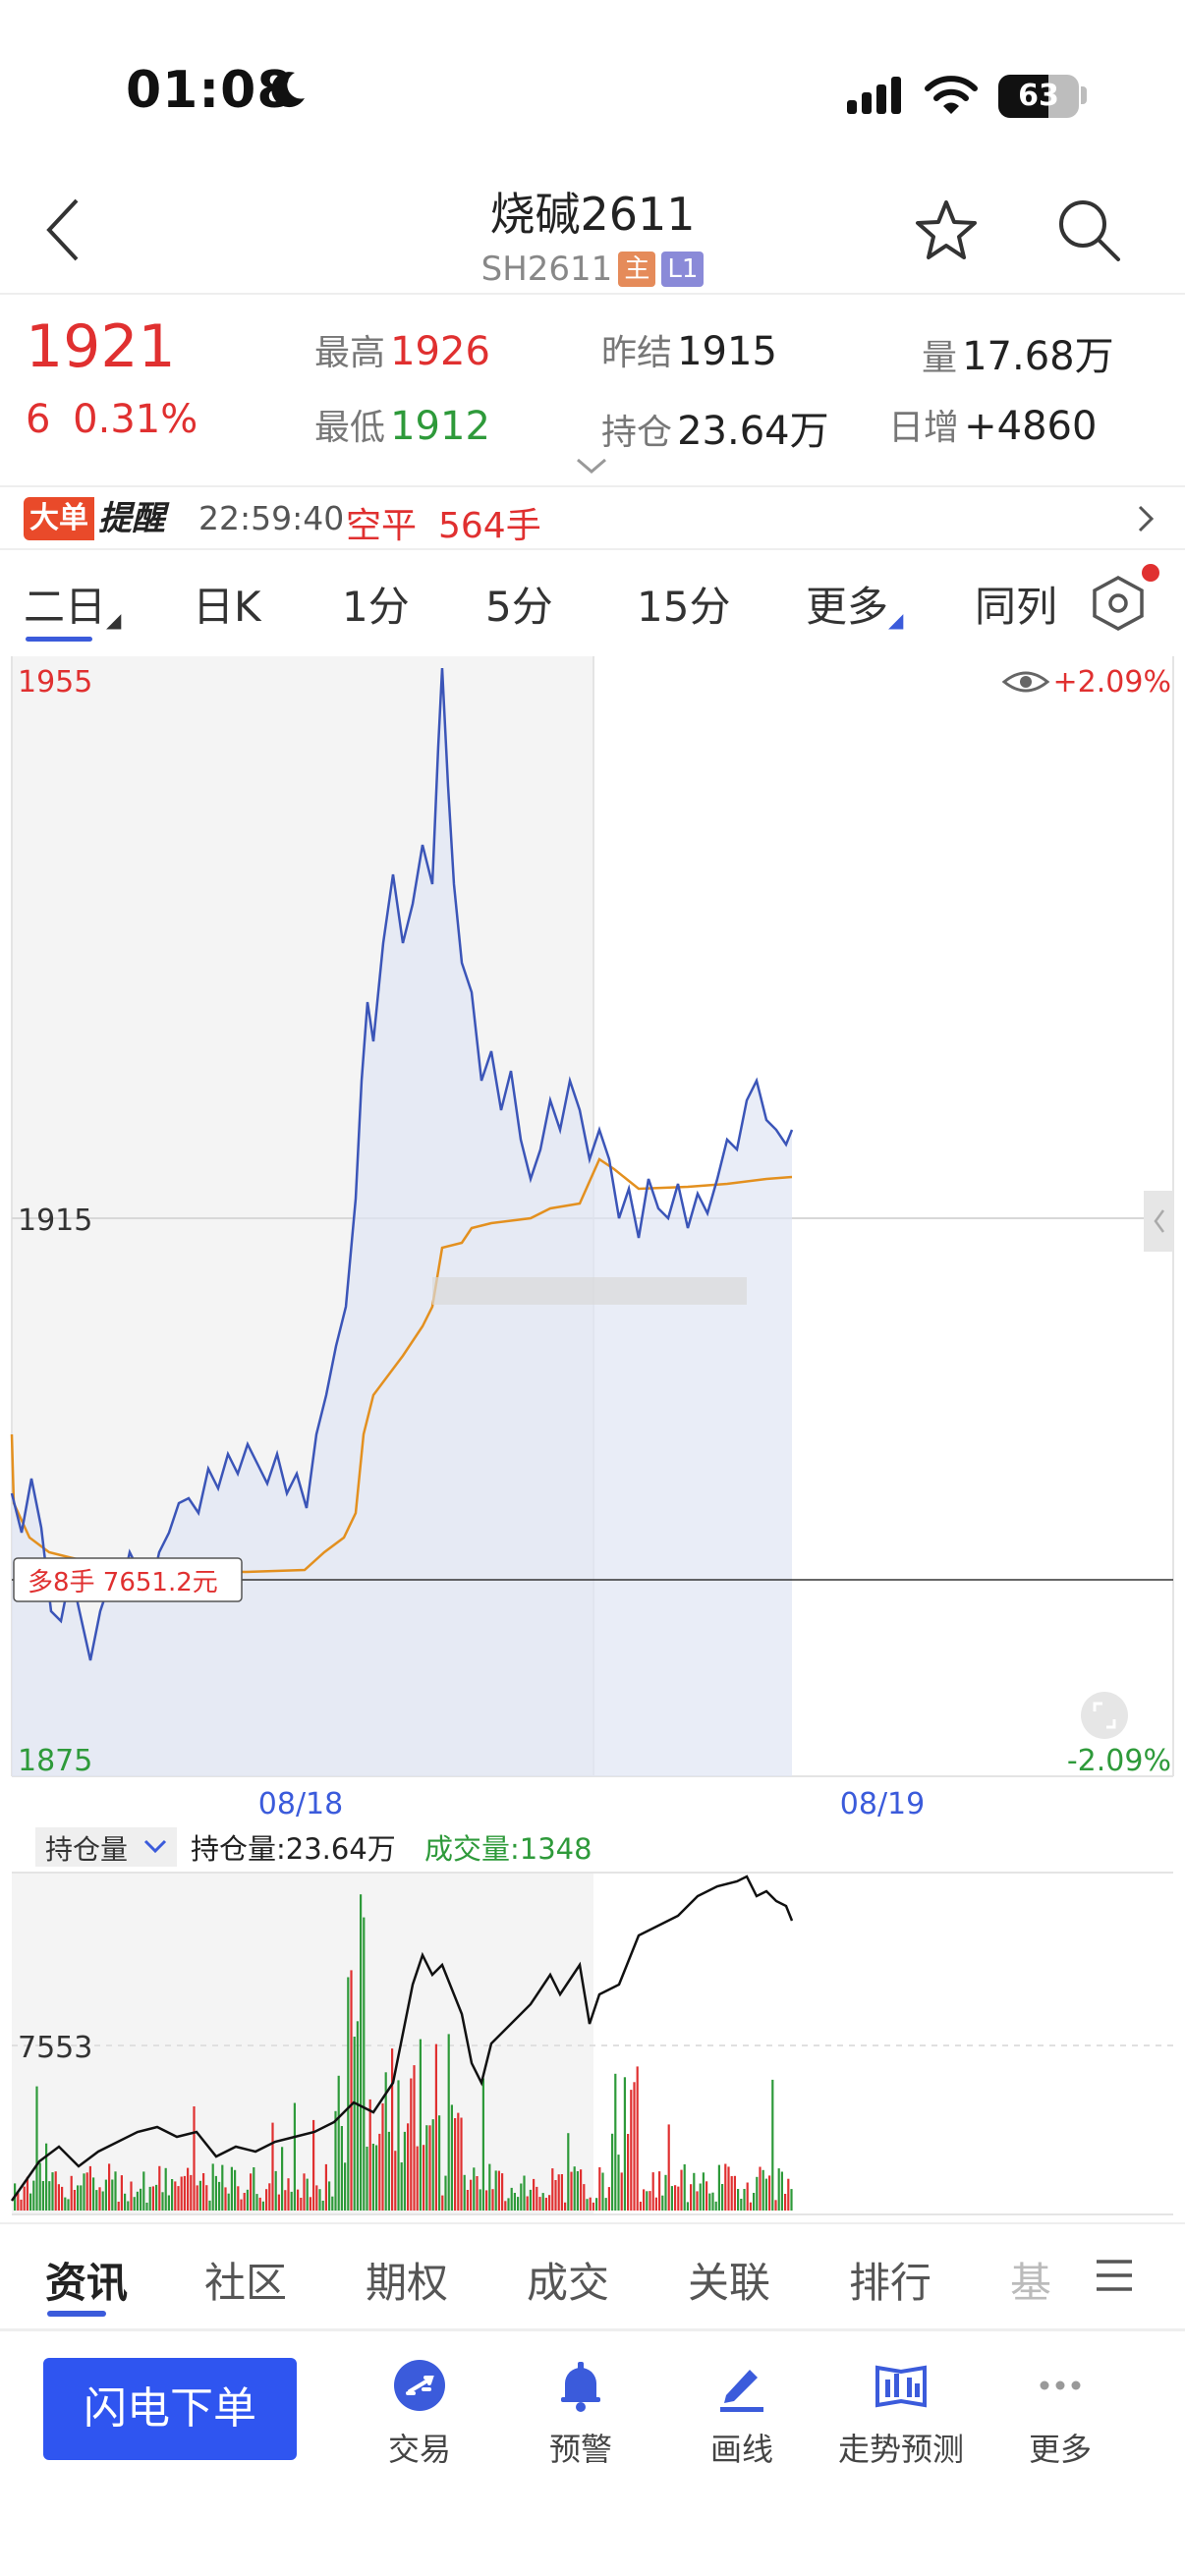 This screenshot has width=1185, height=2576. Describe the element at coordinates (419, 2413) in the screenshot. I see `trade-button: 交易` at that location.